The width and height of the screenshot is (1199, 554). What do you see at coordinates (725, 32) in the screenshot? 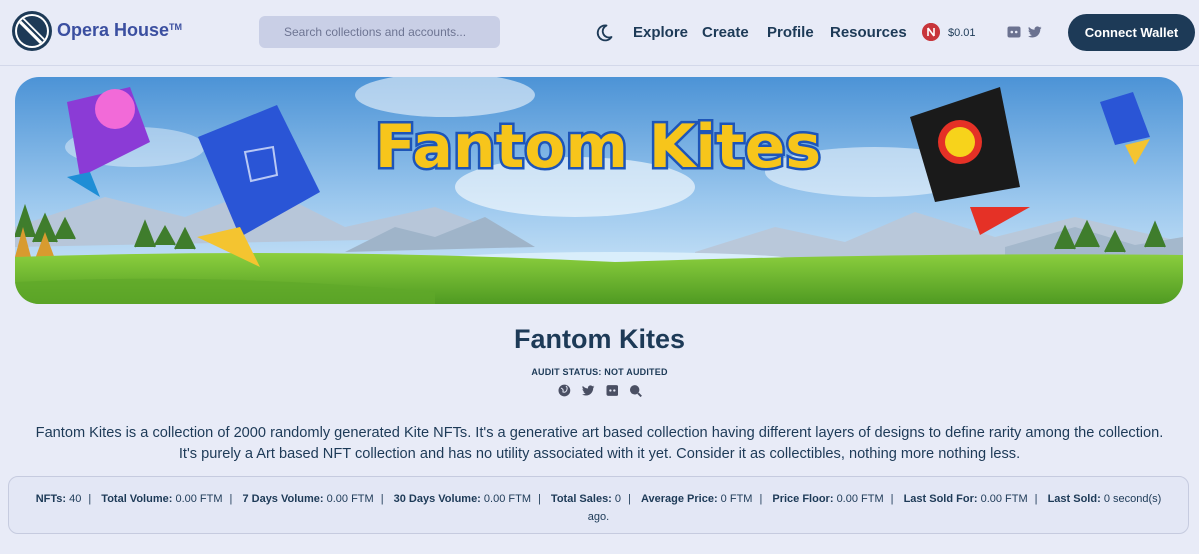
I see `nav-create: Create` at bounding box center [725, 32].